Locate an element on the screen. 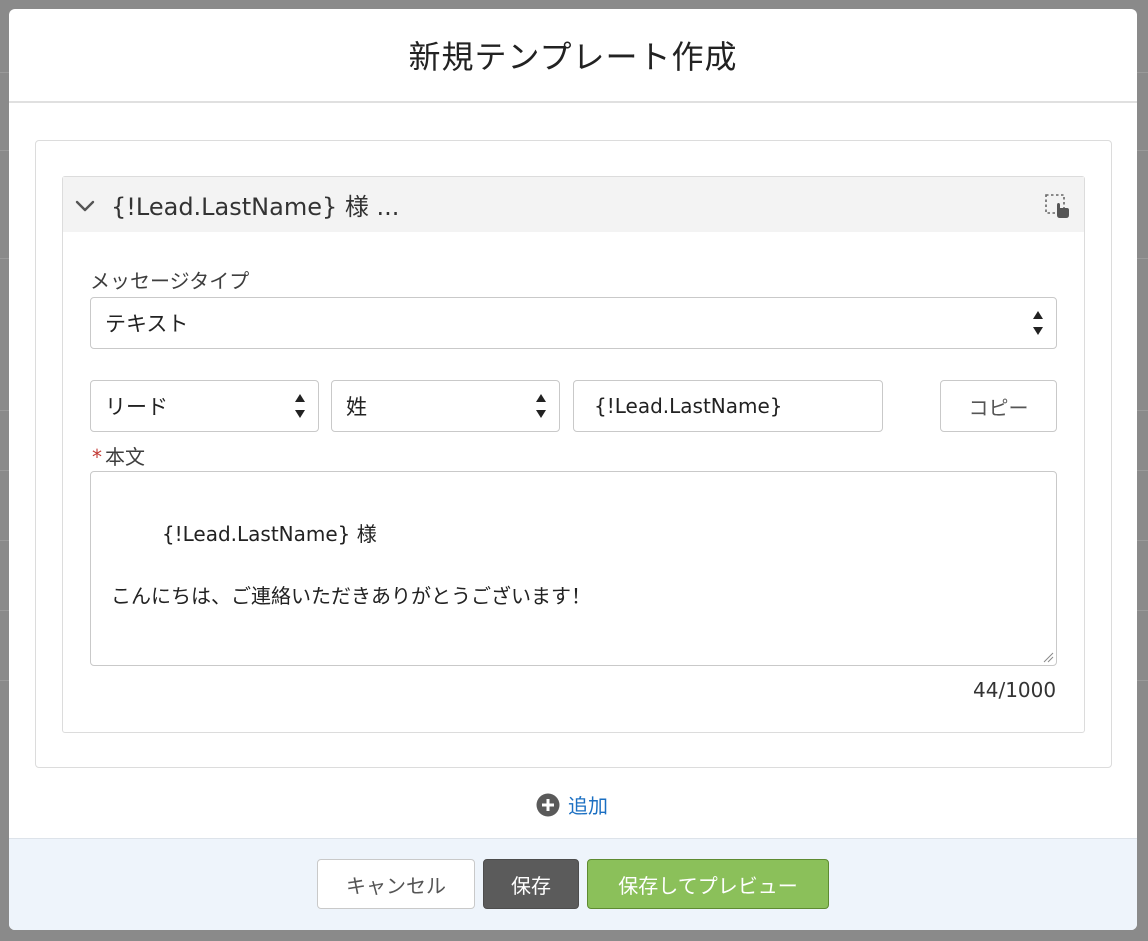  chevron-down-icon is located at coordinates (85, 206).